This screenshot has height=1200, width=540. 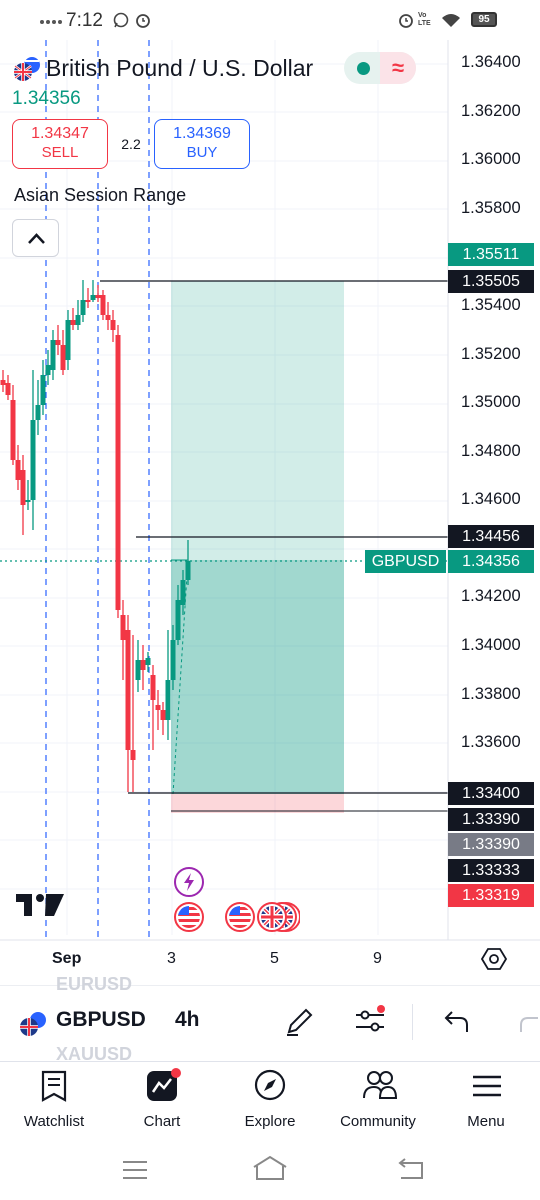 What do you see at coordinates (491, 561) in the screenshot?
I see `price-tag: 1.34356` at bounding box center [491, 561].